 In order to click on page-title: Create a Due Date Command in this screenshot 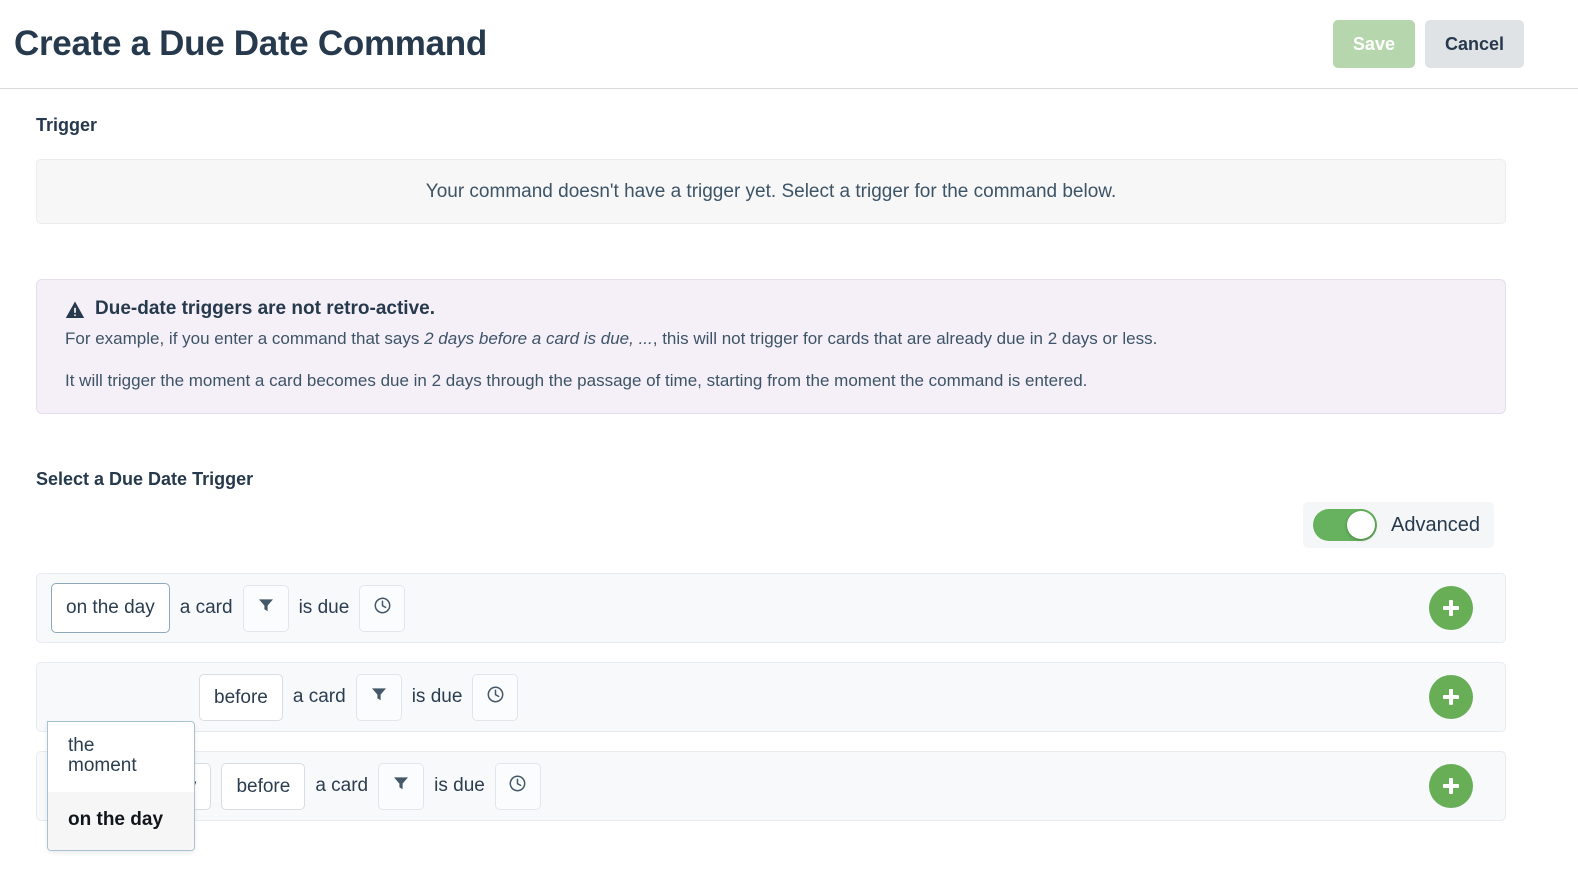, I will do `click(250, 43)`.